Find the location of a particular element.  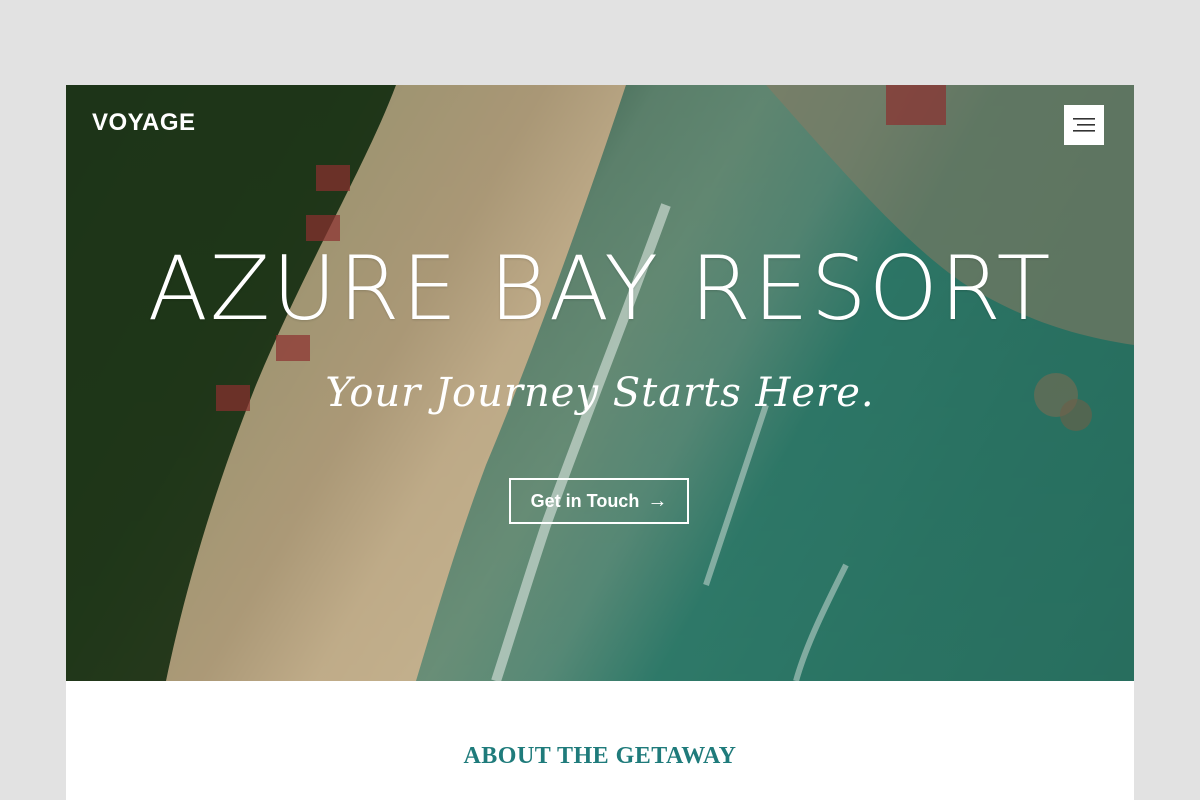

get-in-touch-button: Get in Touch → is located at coordinates (599, 501).